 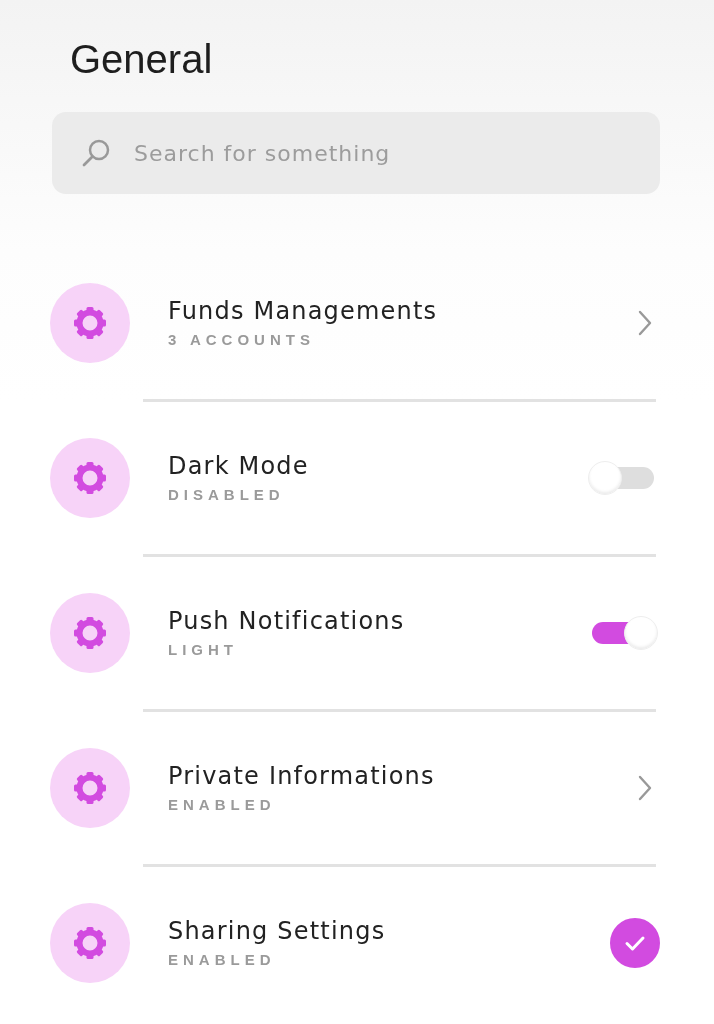 What do you see at coordinates (384, 153) in the screenshot?
I see `search-input: Search for something` at bounding box center [384, 153].